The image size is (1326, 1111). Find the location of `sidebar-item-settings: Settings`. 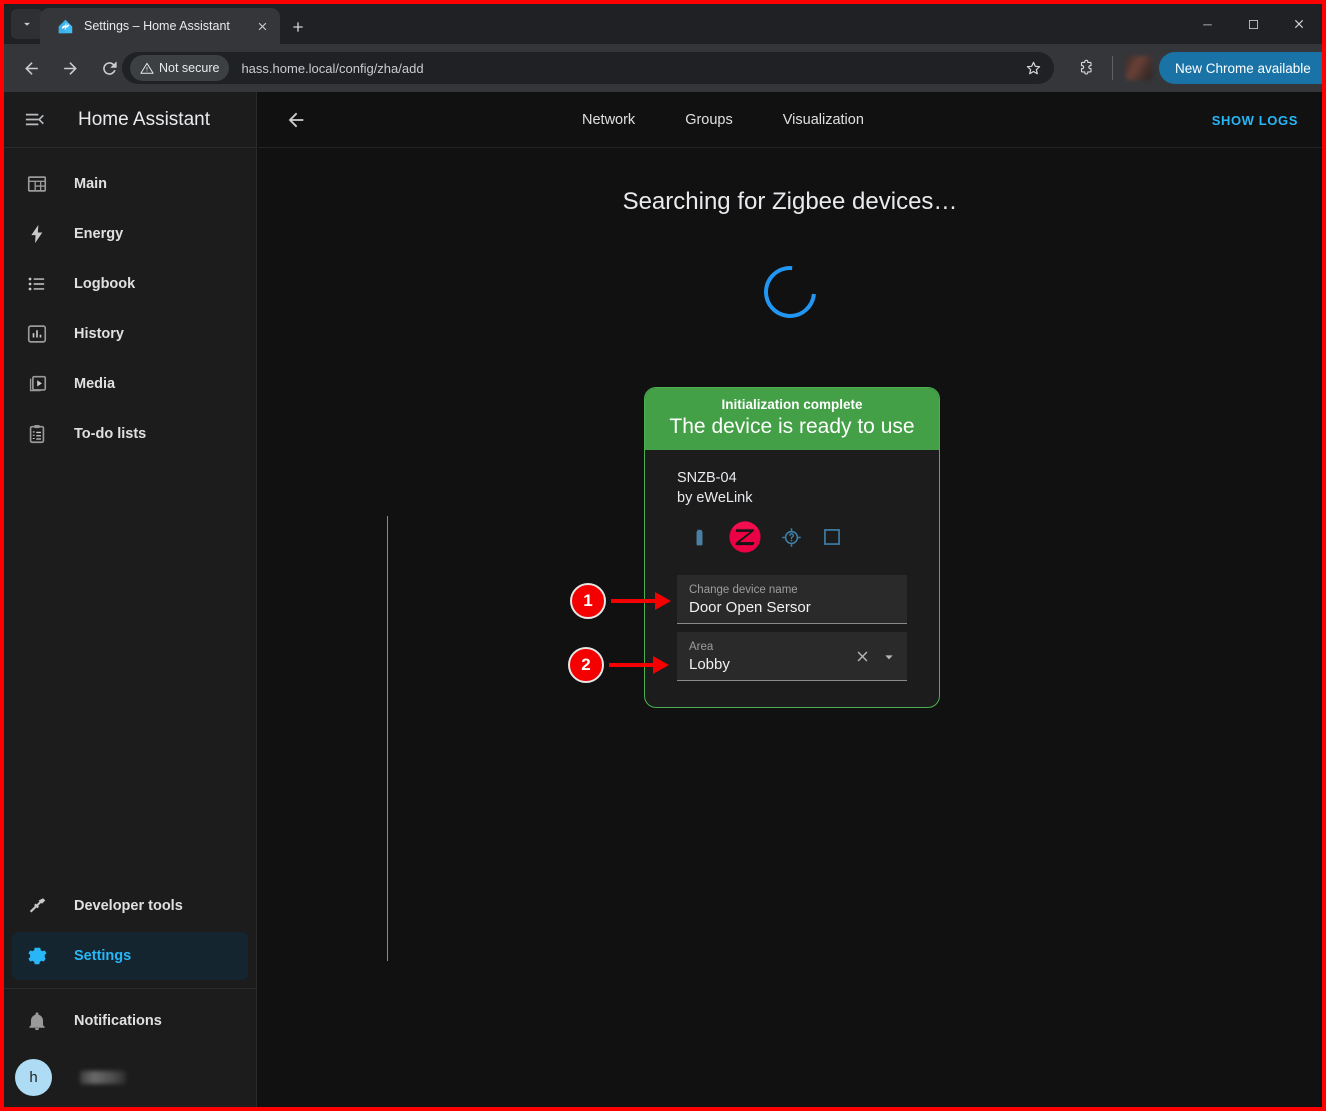

sidebar-item-settings: Settings is located at coordinates (130, 956).